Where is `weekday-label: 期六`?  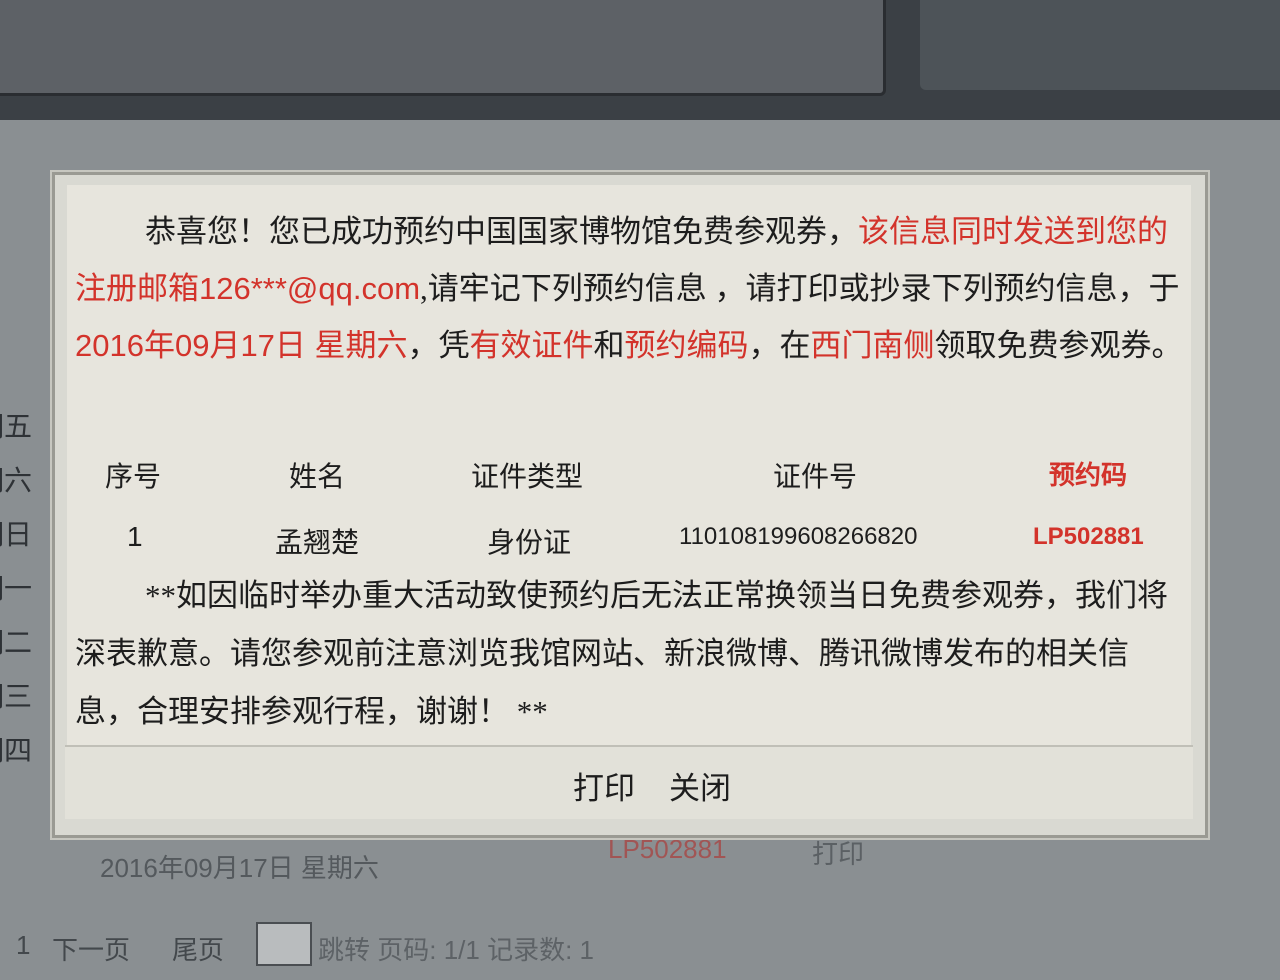
weekday-label: 期六 is located at coordinates (16, 480).